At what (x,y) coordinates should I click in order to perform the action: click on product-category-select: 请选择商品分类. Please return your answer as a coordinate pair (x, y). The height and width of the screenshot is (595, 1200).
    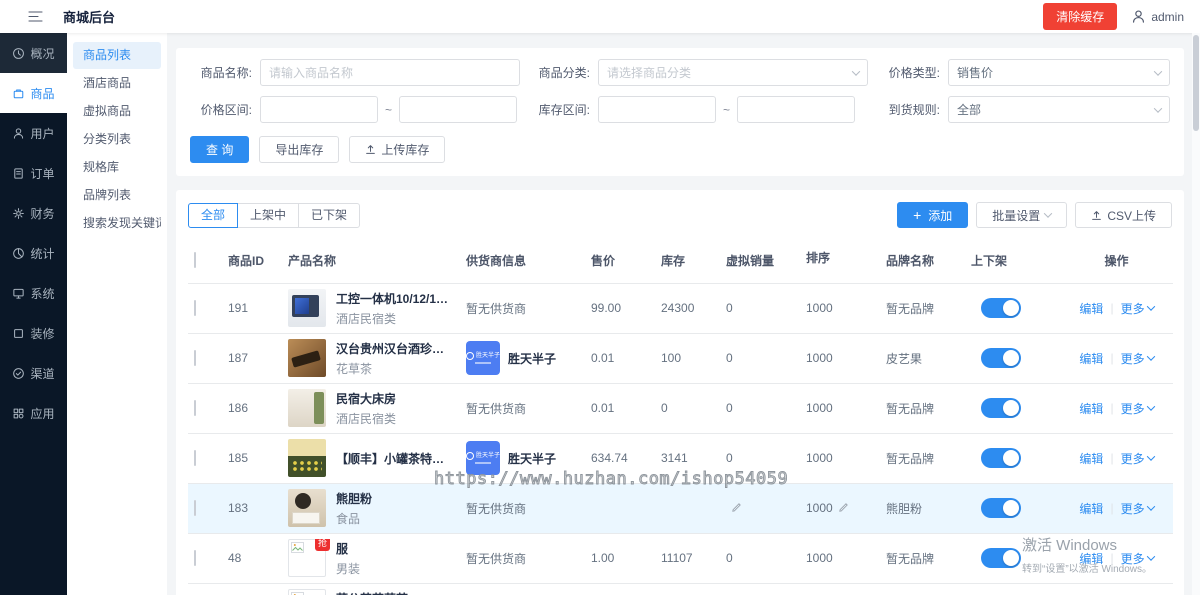
    Looking at the image, I should click on (733, 72).